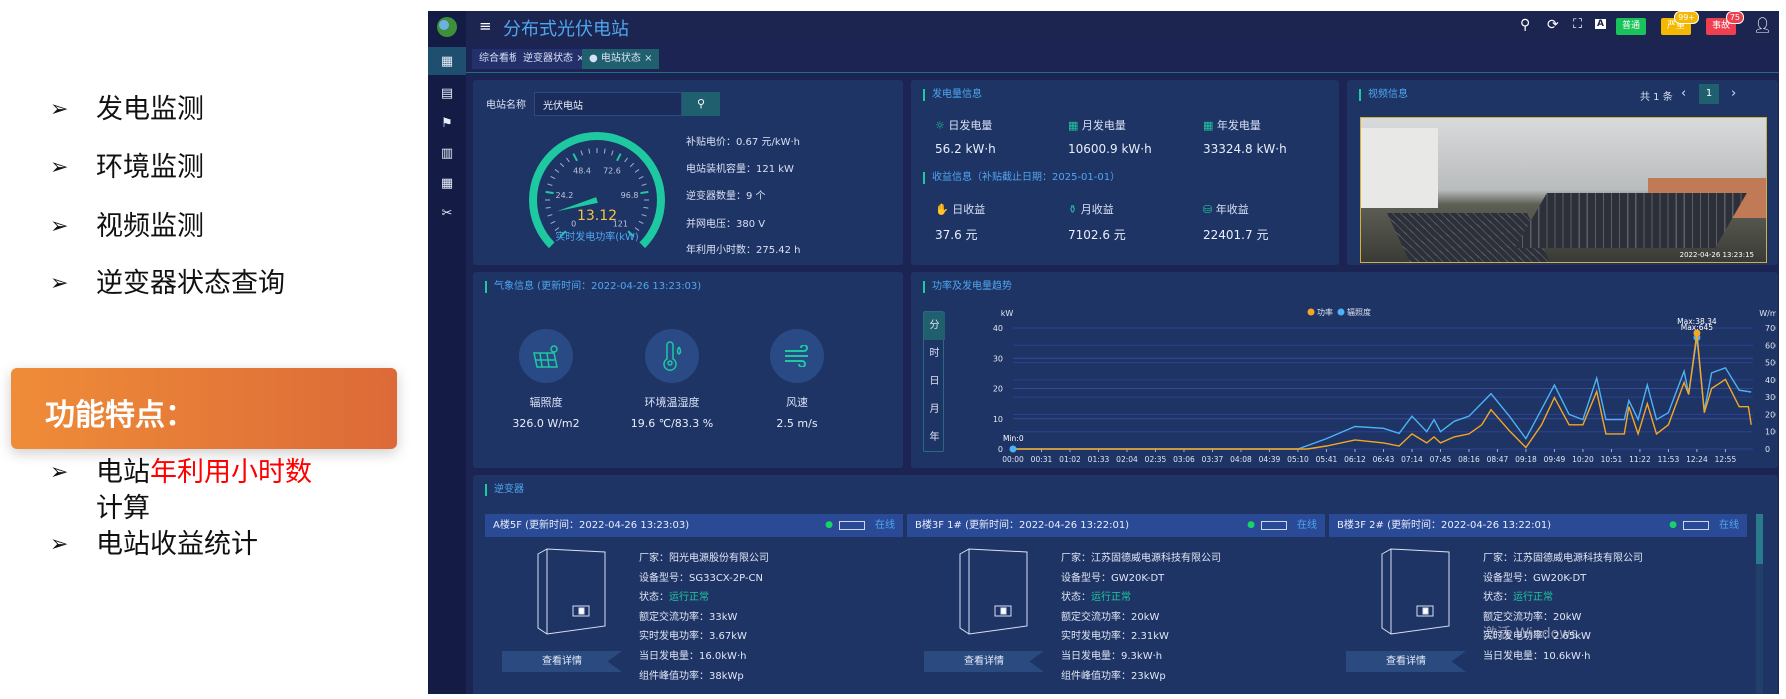 The width and height of the screenshot is (1786, 699). I want to click on x-tick-label: 00:00, so click(1013, 459).